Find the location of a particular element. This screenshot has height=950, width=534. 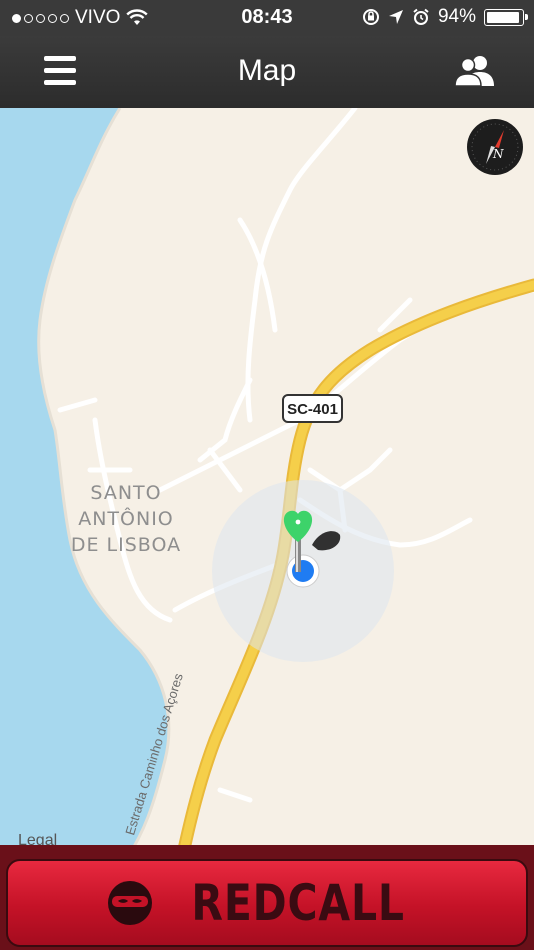

svg-text: N is located at coordinates (498, 154).